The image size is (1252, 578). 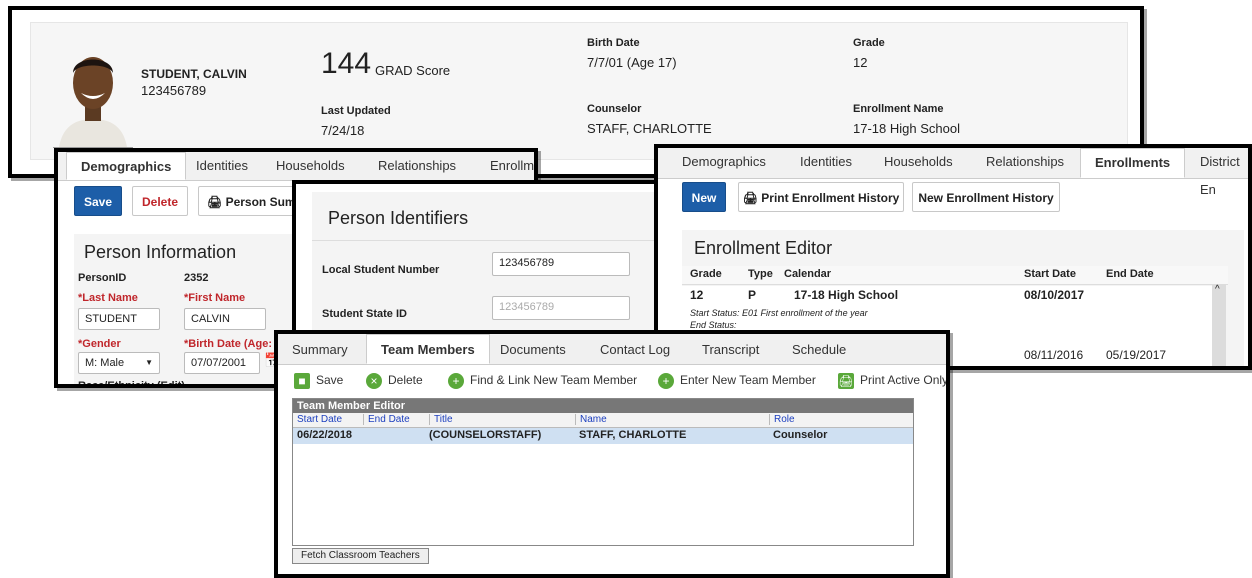 I want to click on column-header-grade: Grade, so click(x=706, y=274).